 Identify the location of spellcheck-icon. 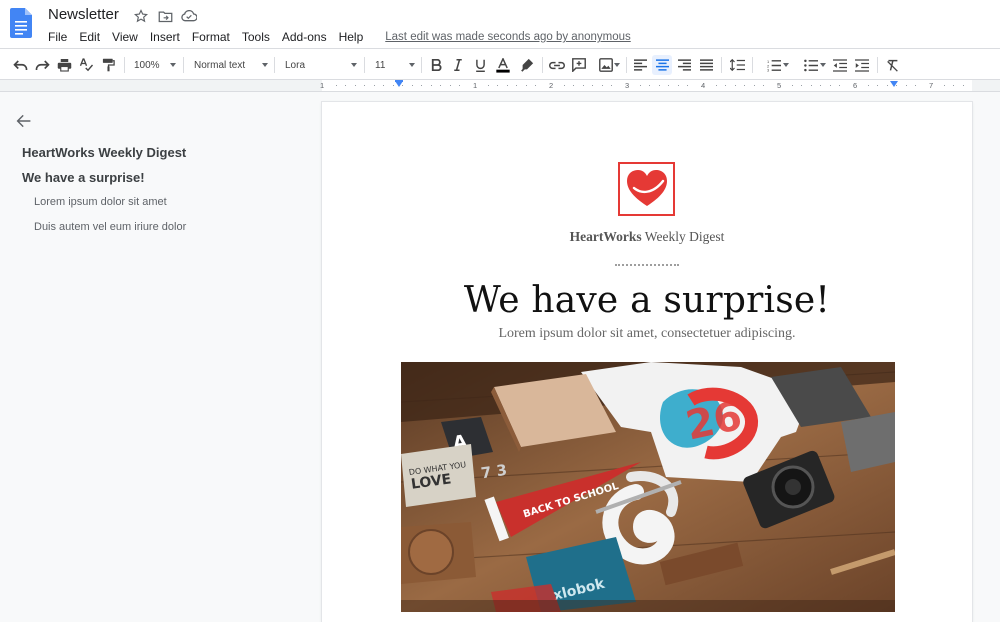
(86, 65).